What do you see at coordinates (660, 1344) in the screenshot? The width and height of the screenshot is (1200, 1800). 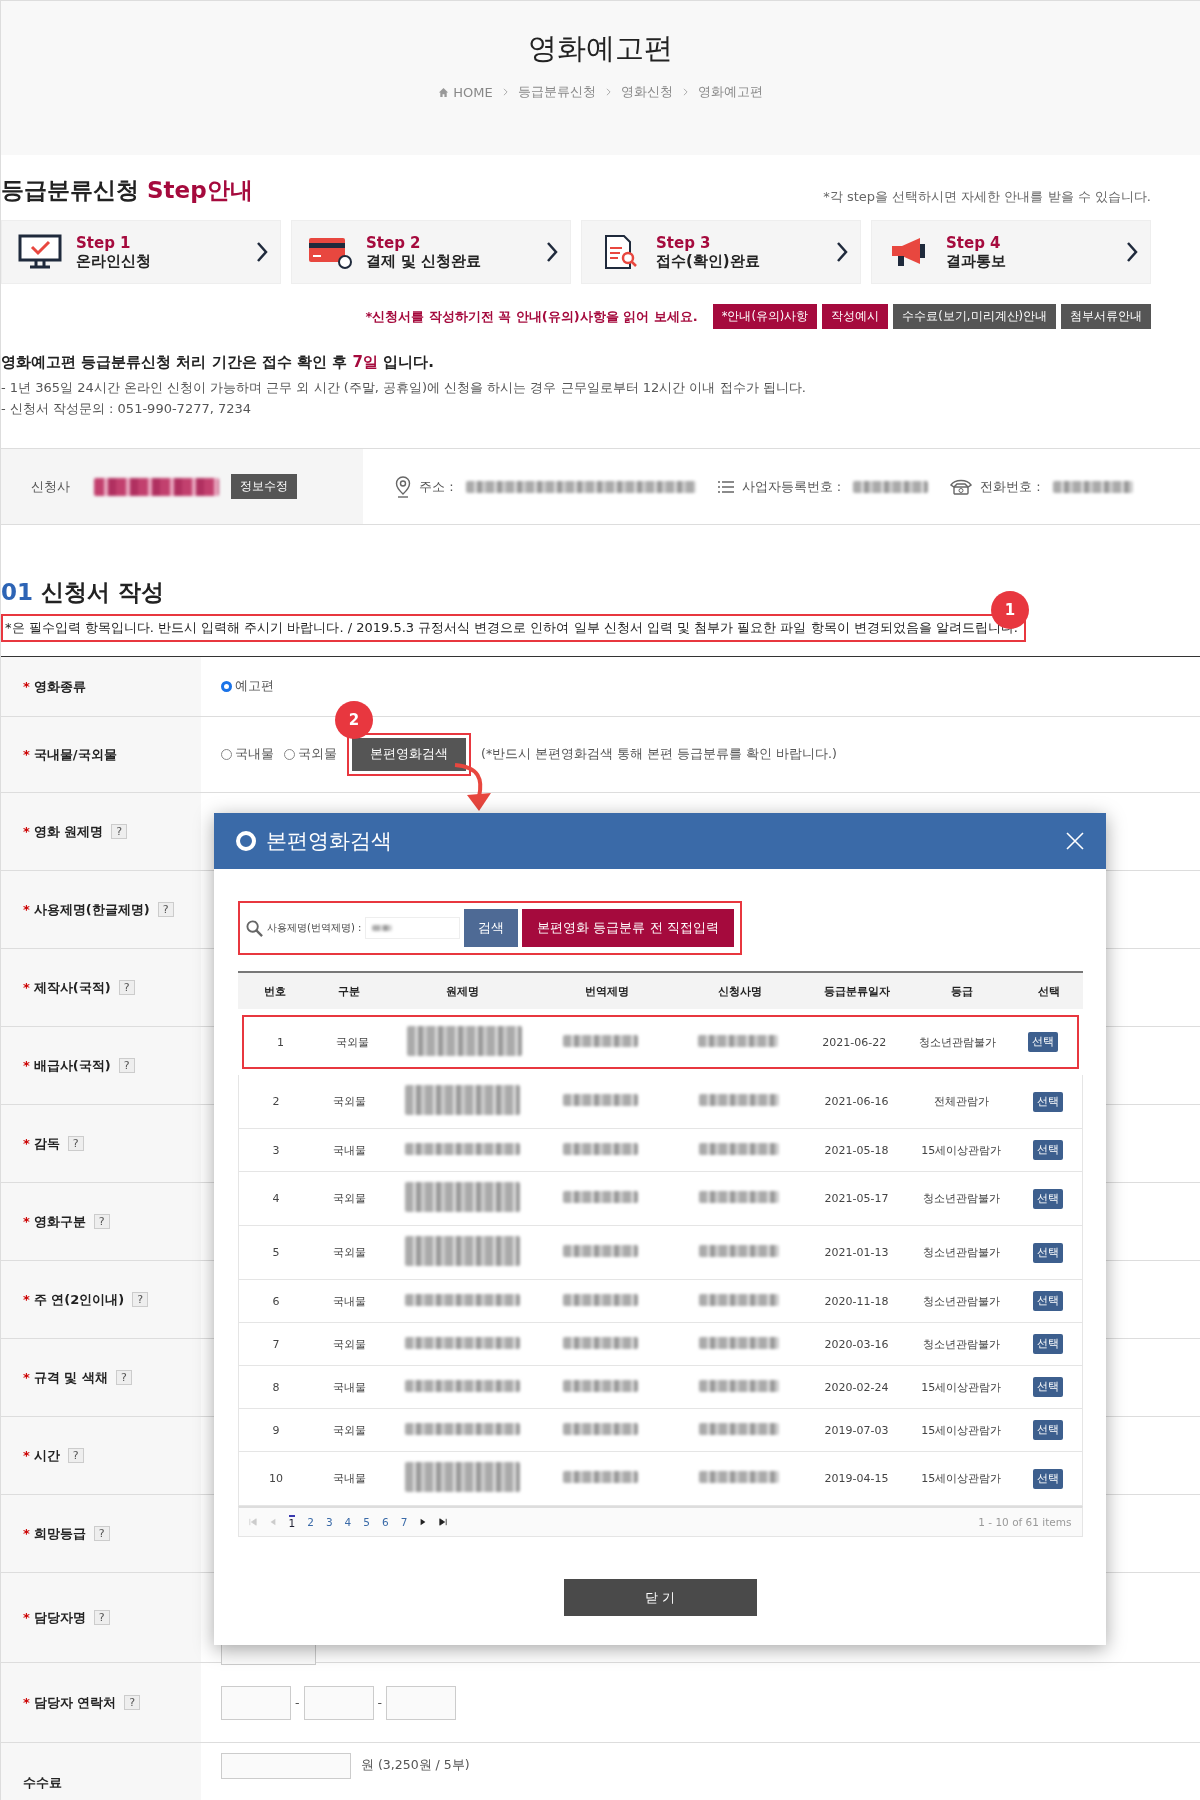 I see `table-row: 7 국외물 2020-03-16 청소년관람불가 선택` at bounding box center [660, 1344].